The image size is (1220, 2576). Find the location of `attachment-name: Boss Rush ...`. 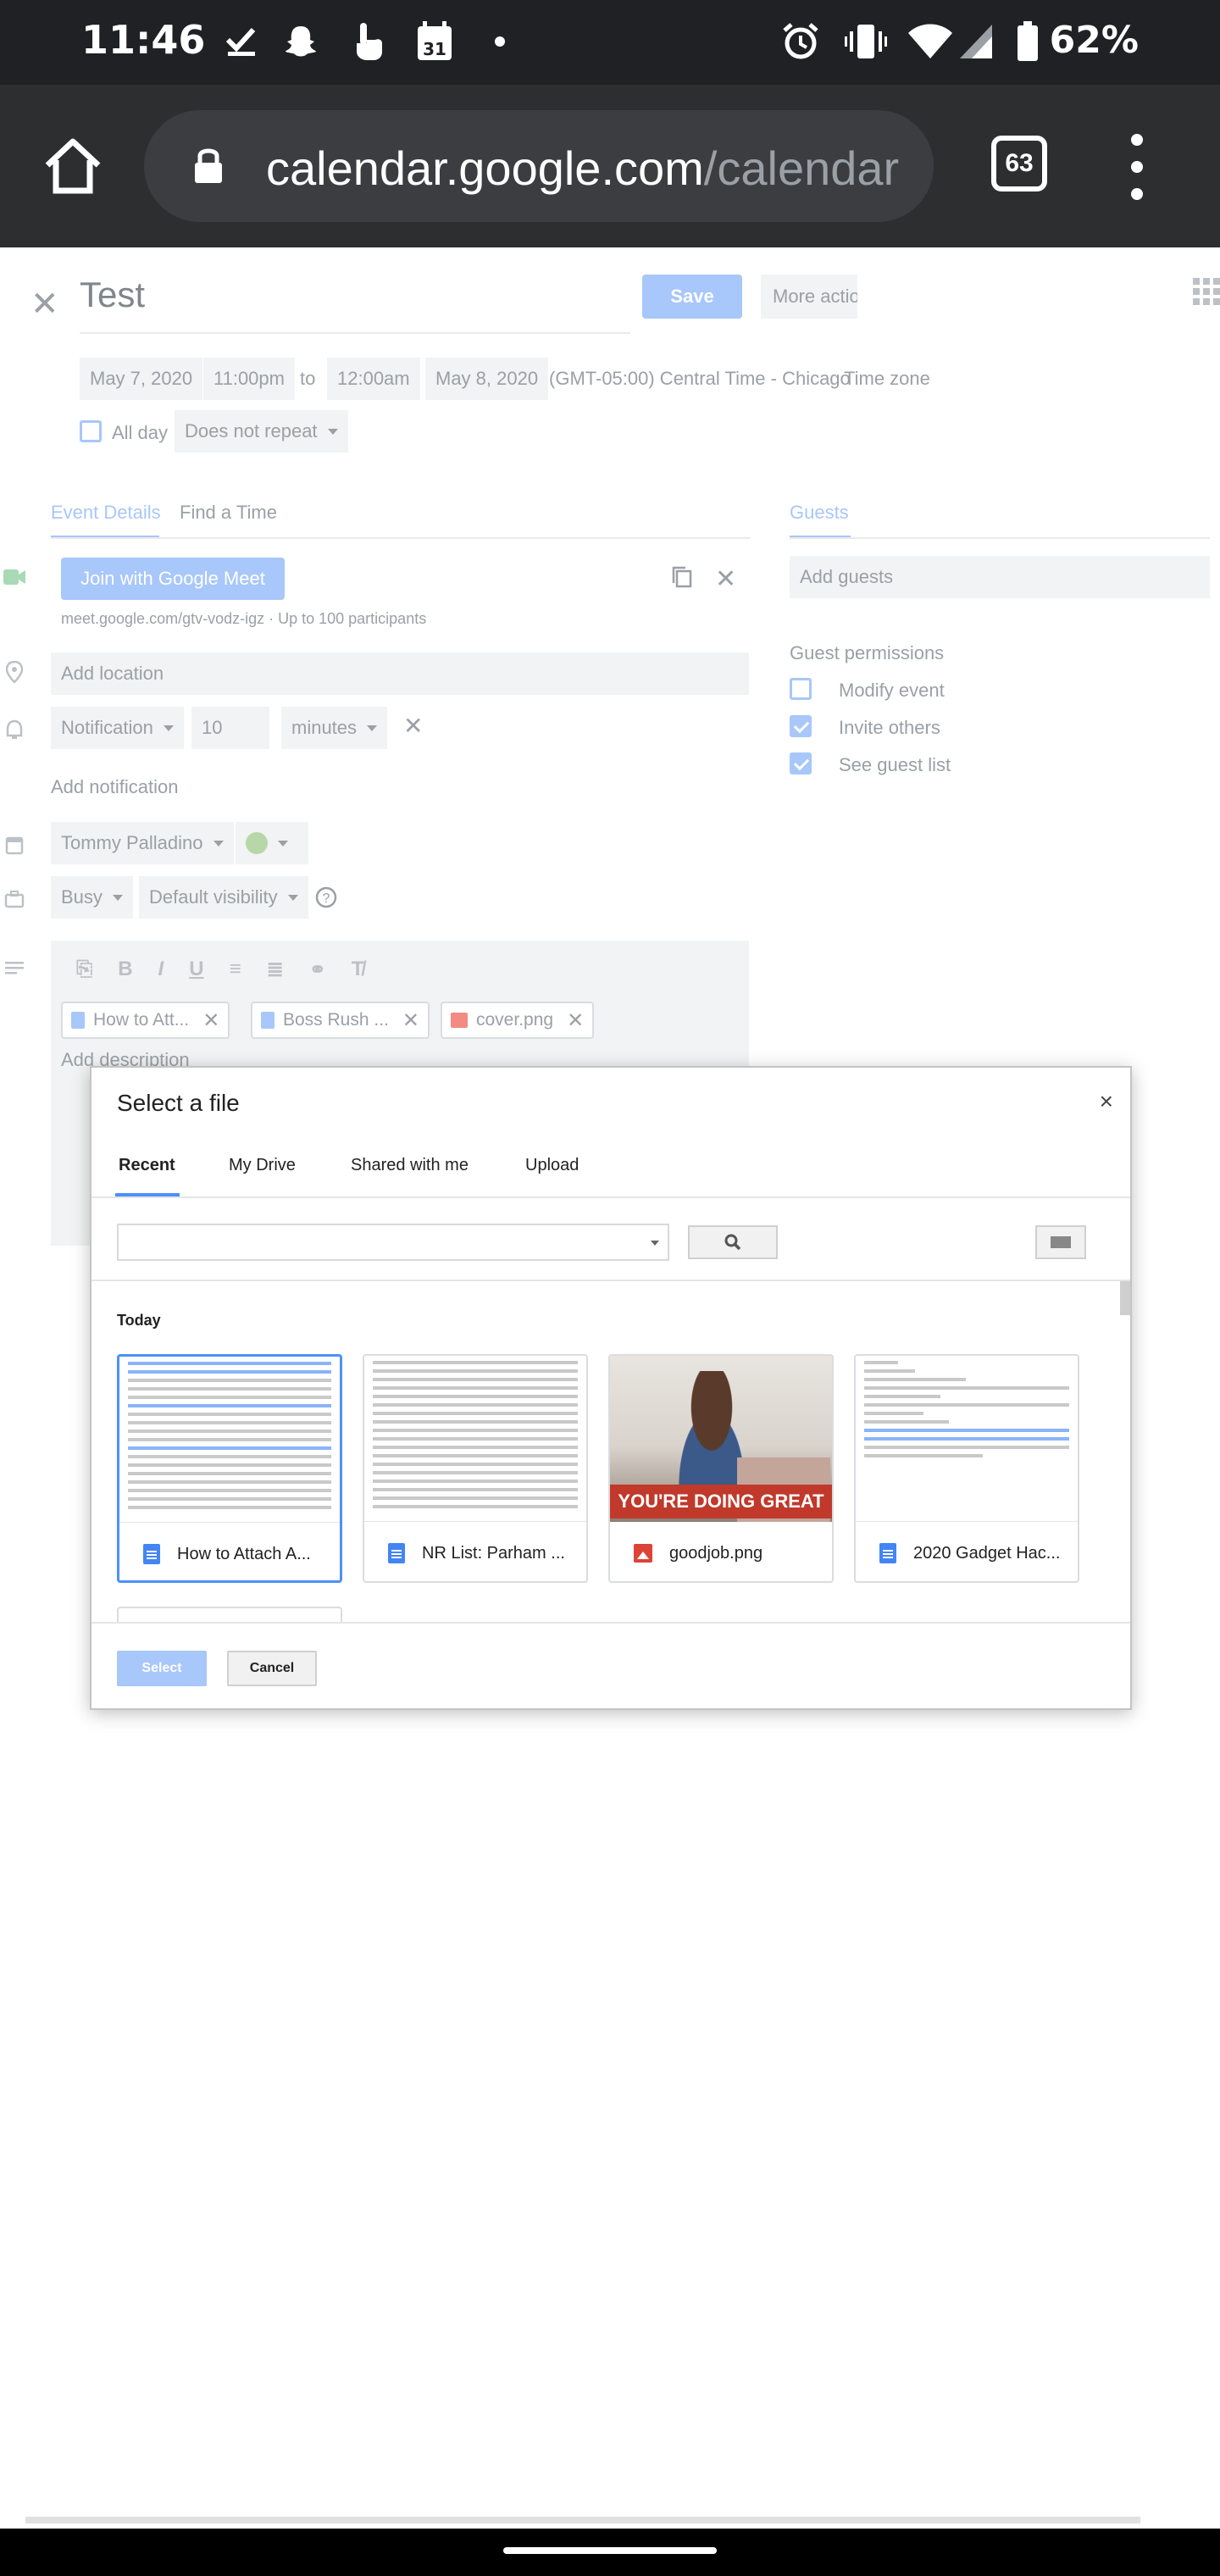

attachment-name: Boss Rush ... is located at coordinates (336, 1020).